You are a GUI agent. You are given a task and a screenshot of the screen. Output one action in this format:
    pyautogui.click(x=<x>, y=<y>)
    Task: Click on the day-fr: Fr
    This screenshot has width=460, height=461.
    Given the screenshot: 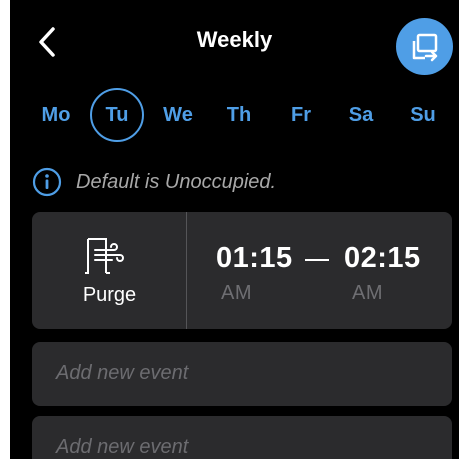 What is the action you would take?
    pyautogui.click(x=301, y=115)
    